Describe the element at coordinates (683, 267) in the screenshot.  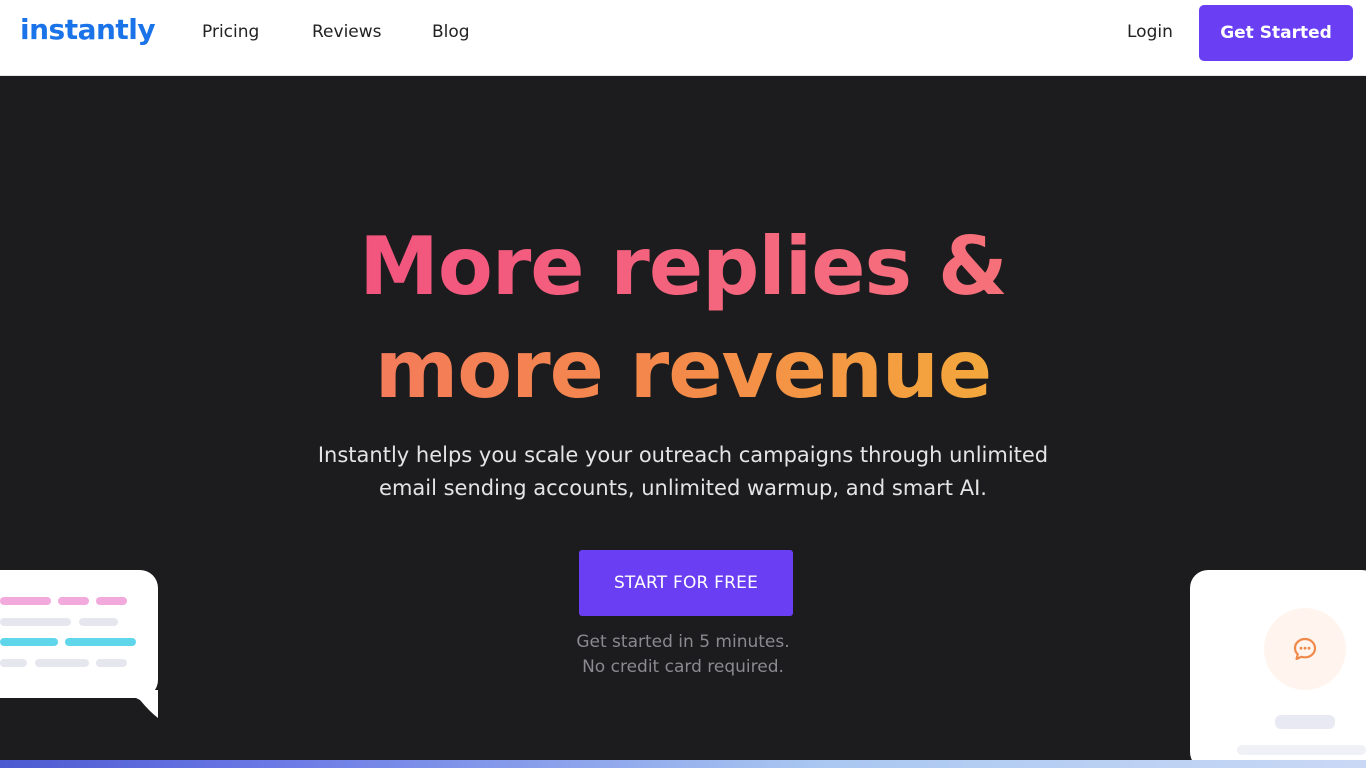
I see `hero-title-line1: More replies &` at that location.